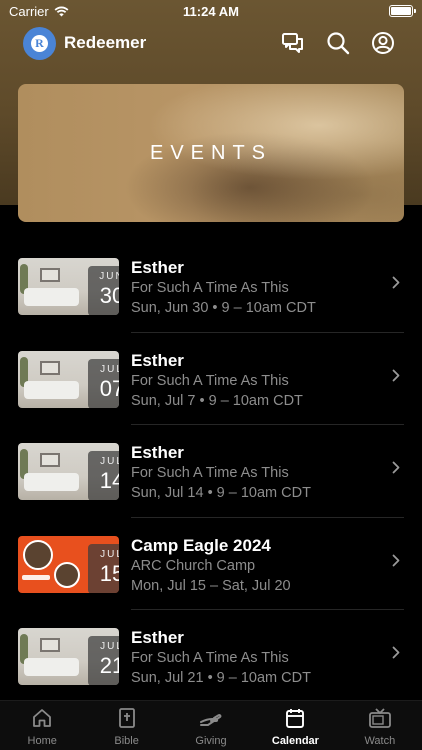  I want to click on date-day: 07, so click(109, 388).